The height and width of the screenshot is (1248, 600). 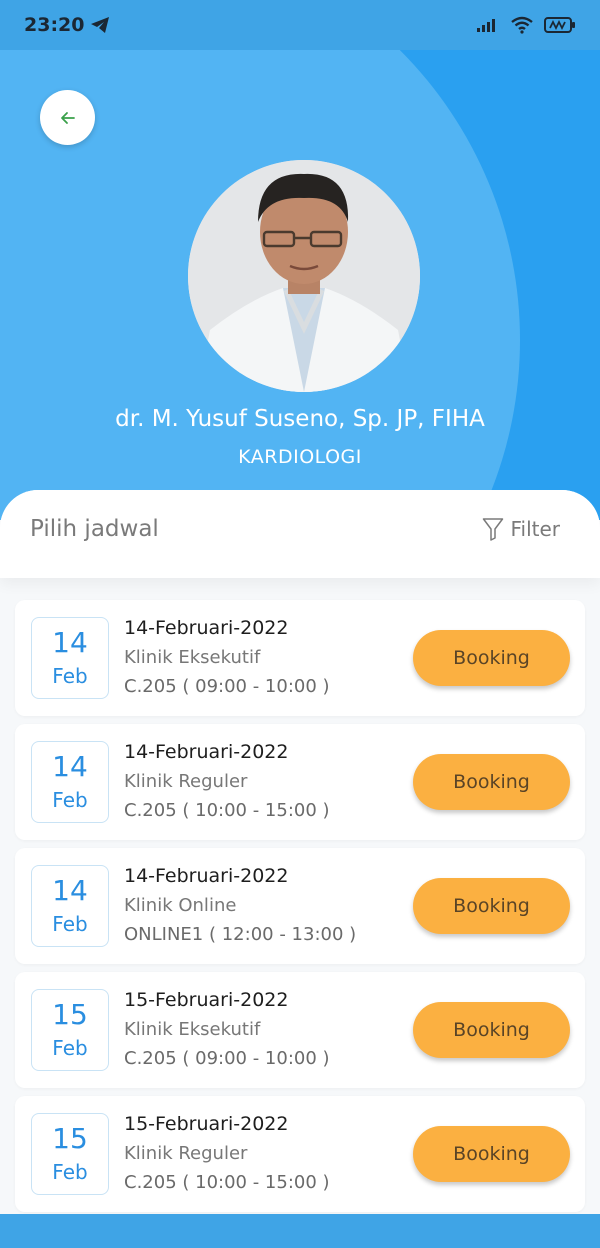 What do you see at coordinates (522, 25) in the screenshot?
I see `wifi-icon` at bounding box center [522, 25].